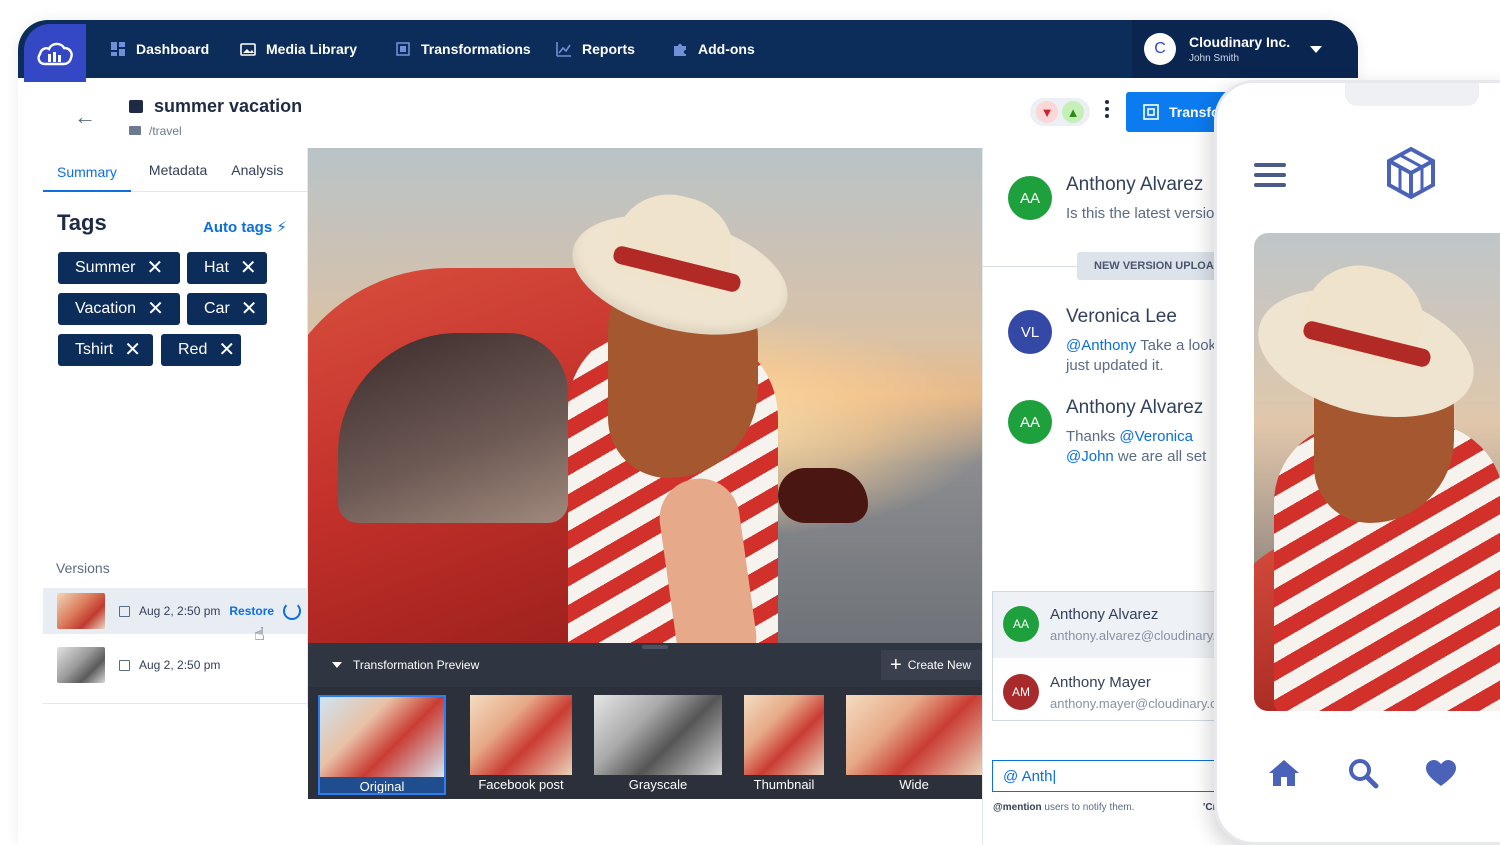  I want to click on thumb-caption: Original, so click(382, 785).